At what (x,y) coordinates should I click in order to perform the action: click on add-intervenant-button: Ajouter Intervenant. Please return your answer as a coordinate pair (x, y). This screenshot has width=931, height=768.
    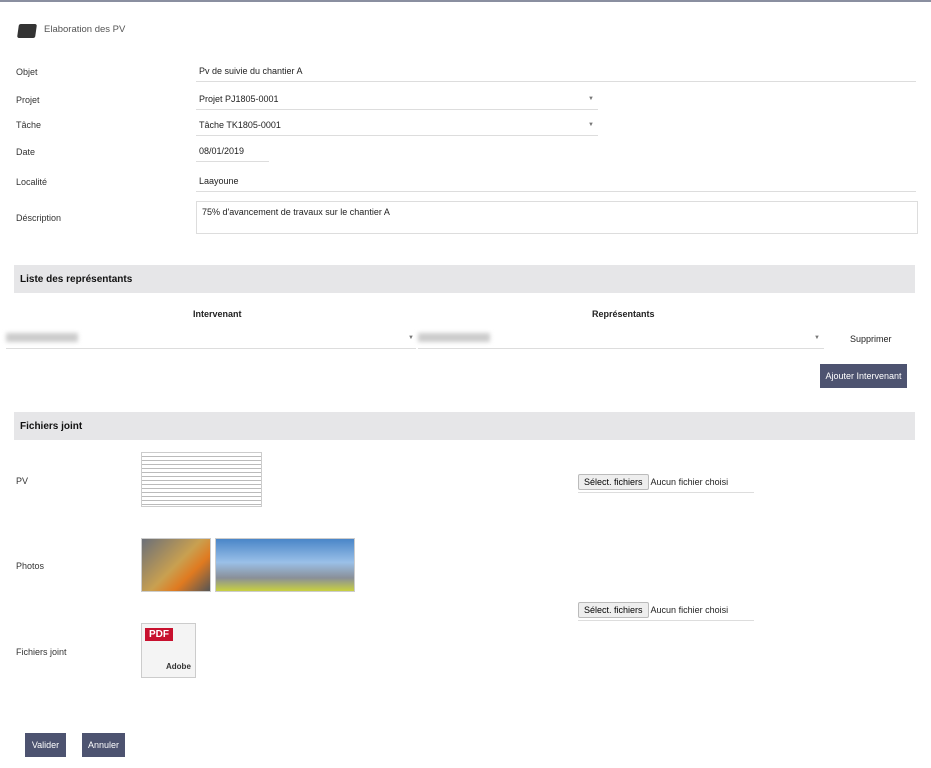
    Looking at the image, I should click on (863, 376).